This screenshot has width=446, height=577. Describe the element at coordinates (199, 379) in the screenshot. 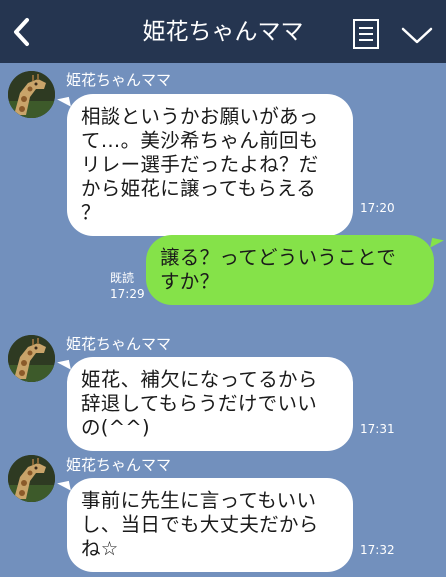

I see `message-line: 姫花、補欠になってるから` at that location.